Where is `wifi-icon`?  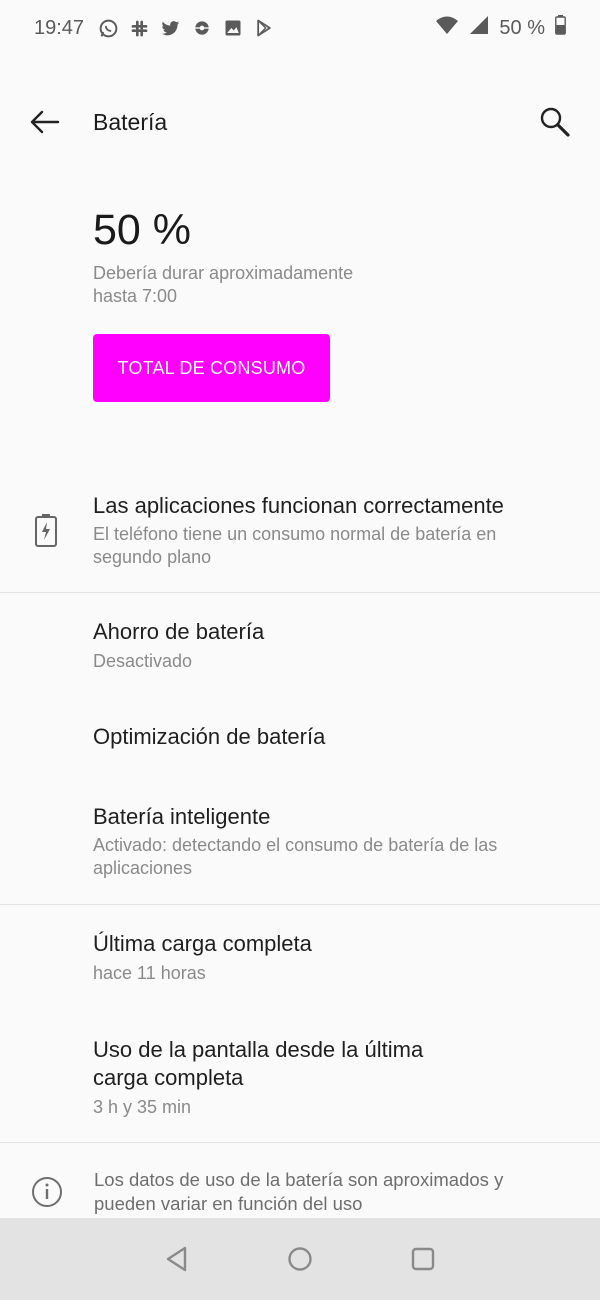
wifi-icon is located at coordinates (447, 28).